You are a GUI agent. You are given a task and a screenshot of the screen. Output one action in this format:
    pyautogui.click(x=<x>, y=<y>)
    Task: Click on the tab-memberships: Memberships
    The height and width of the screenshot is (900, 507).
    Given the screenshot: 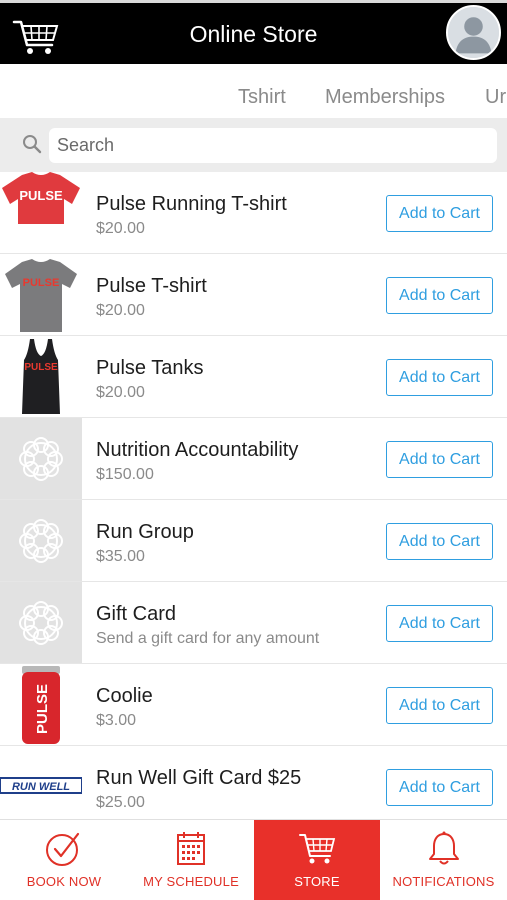 What is the action you would take?
    pyautogui.click(x=385, y=97)
    